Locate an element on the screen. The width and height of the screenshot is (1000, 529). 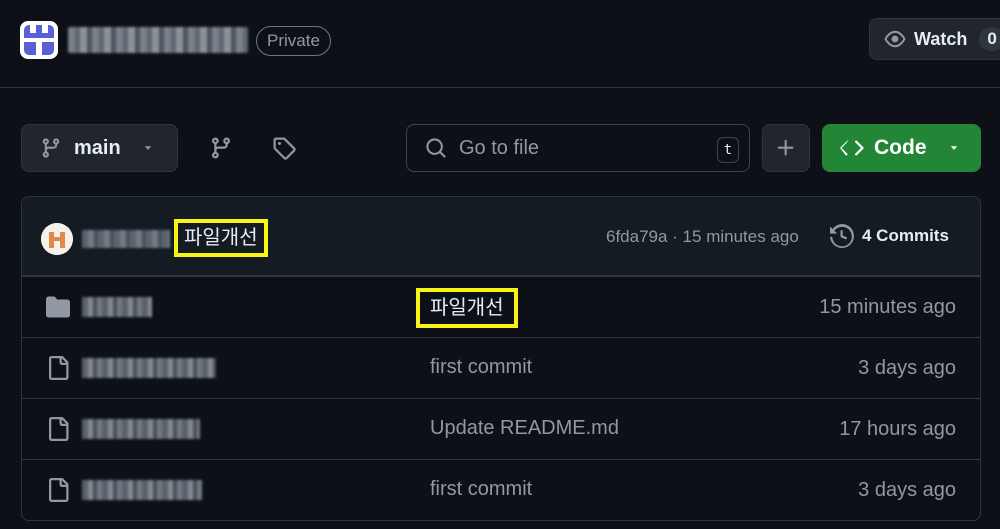
commits-count-label: 4 Commits is located at coordinates (905, 235).